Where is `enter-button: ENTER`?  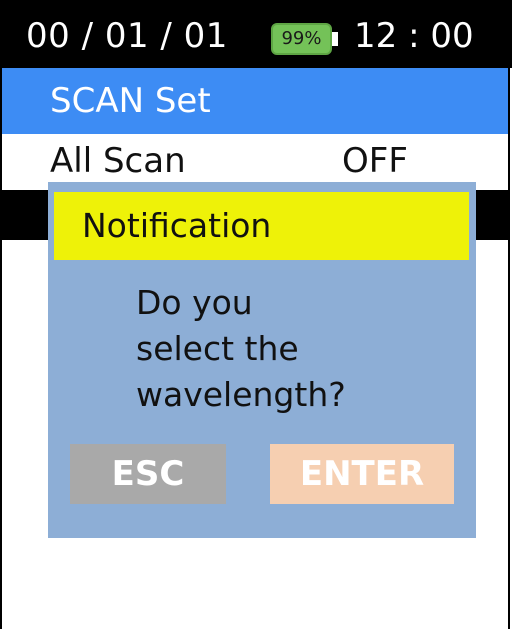 enter-button: ENTER is located at coordinates (362, 474).